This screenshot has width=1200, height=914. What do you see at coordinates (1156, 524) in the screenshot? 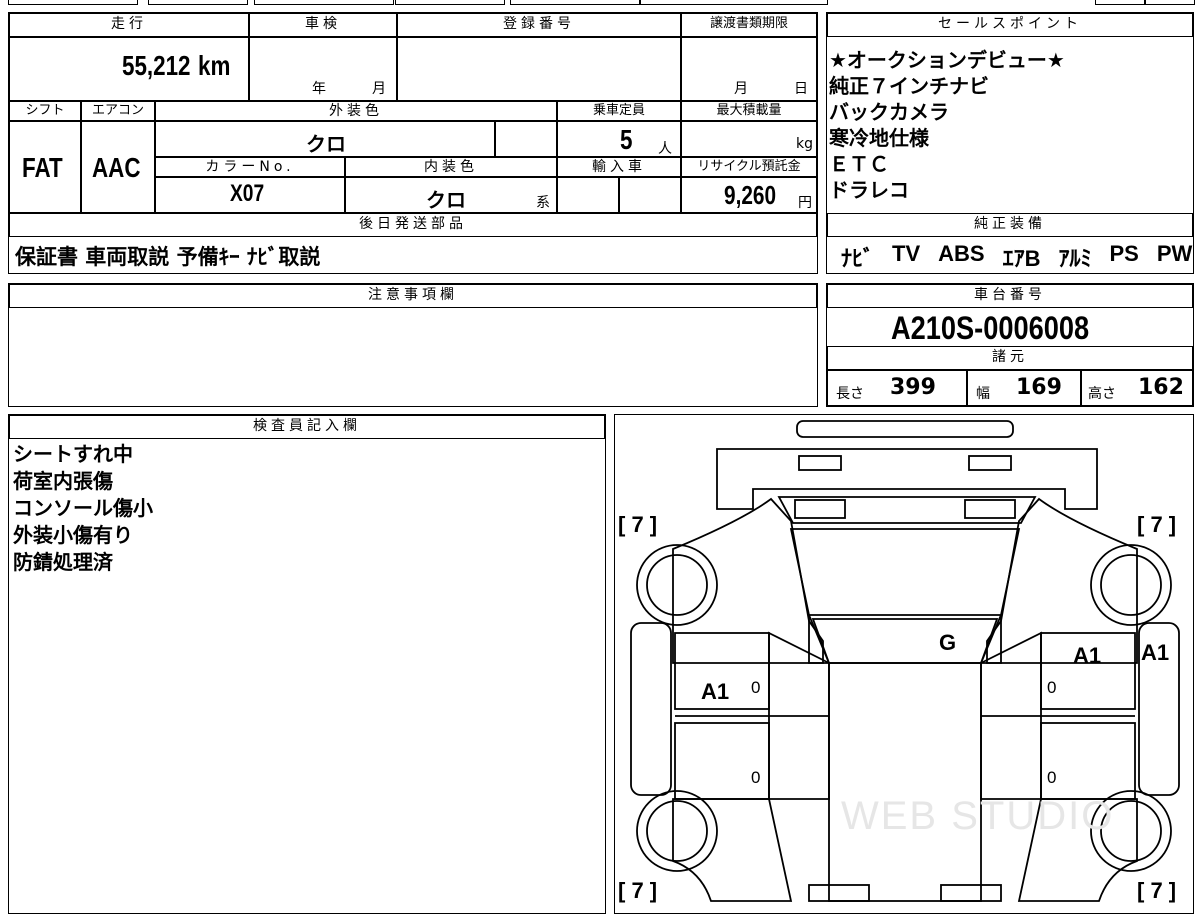
I see `tire-tr-label: [ 7 ]` at bounding box center [1156, 524].